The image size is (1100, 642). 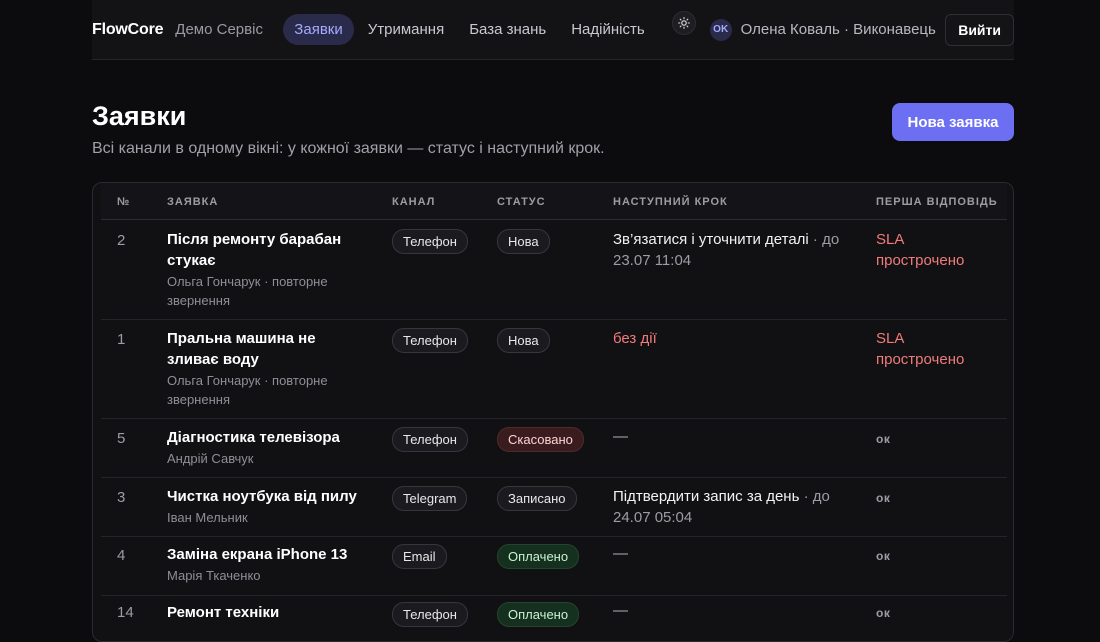 I want to click on page-title: Заявки, so click(x=139, y=116).